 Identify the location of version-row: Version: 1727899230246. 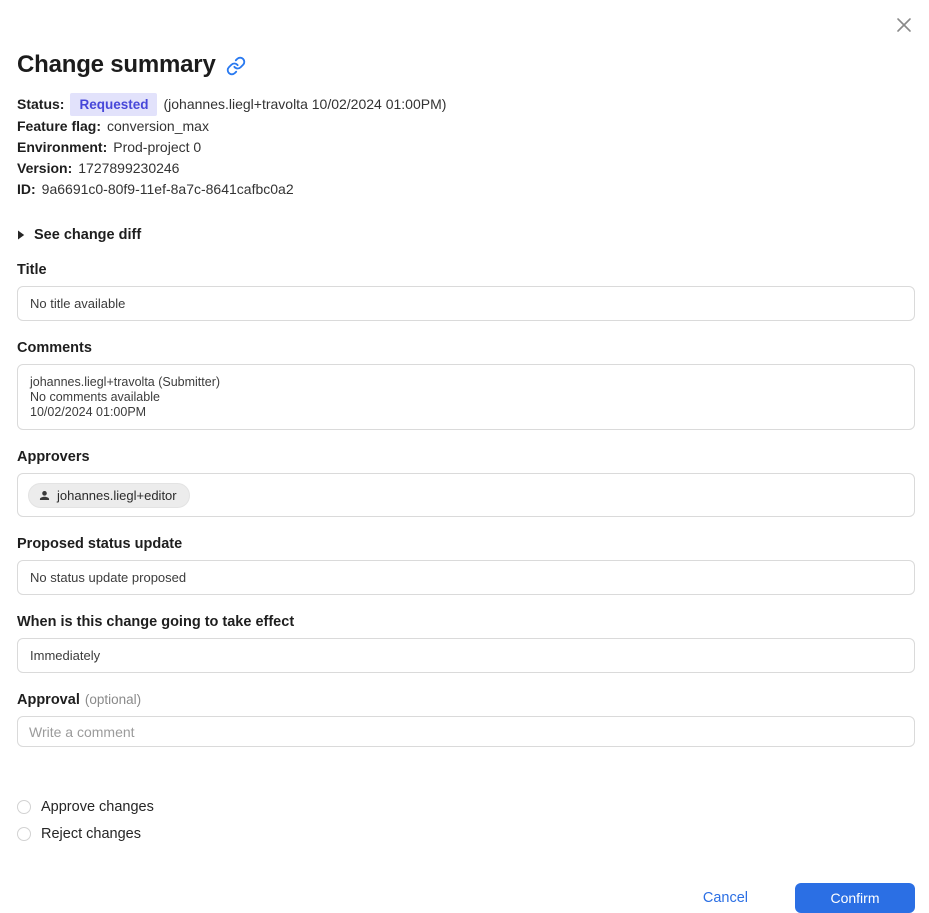
(466, 168).